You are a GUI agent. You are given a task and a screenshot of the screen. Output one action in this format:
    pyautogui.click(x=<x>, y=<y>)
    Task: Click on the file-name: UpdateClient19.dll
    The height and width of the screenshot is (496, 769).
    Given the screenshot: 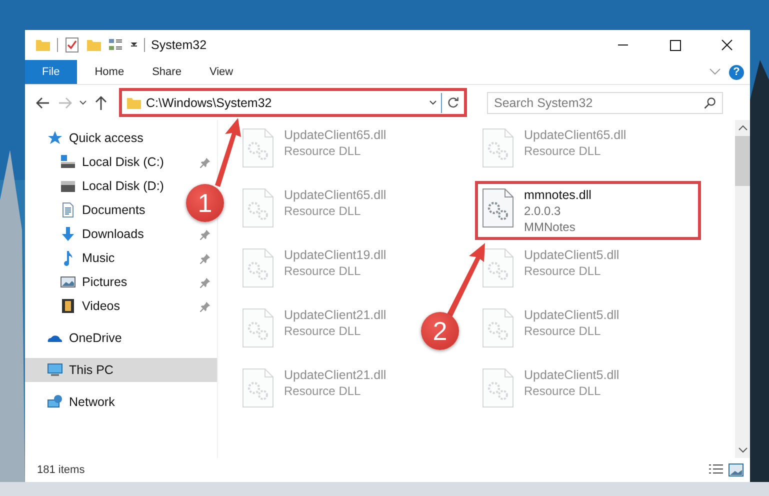 What is the action you would take?
    pyautogui.click(x=335, y=255)
    